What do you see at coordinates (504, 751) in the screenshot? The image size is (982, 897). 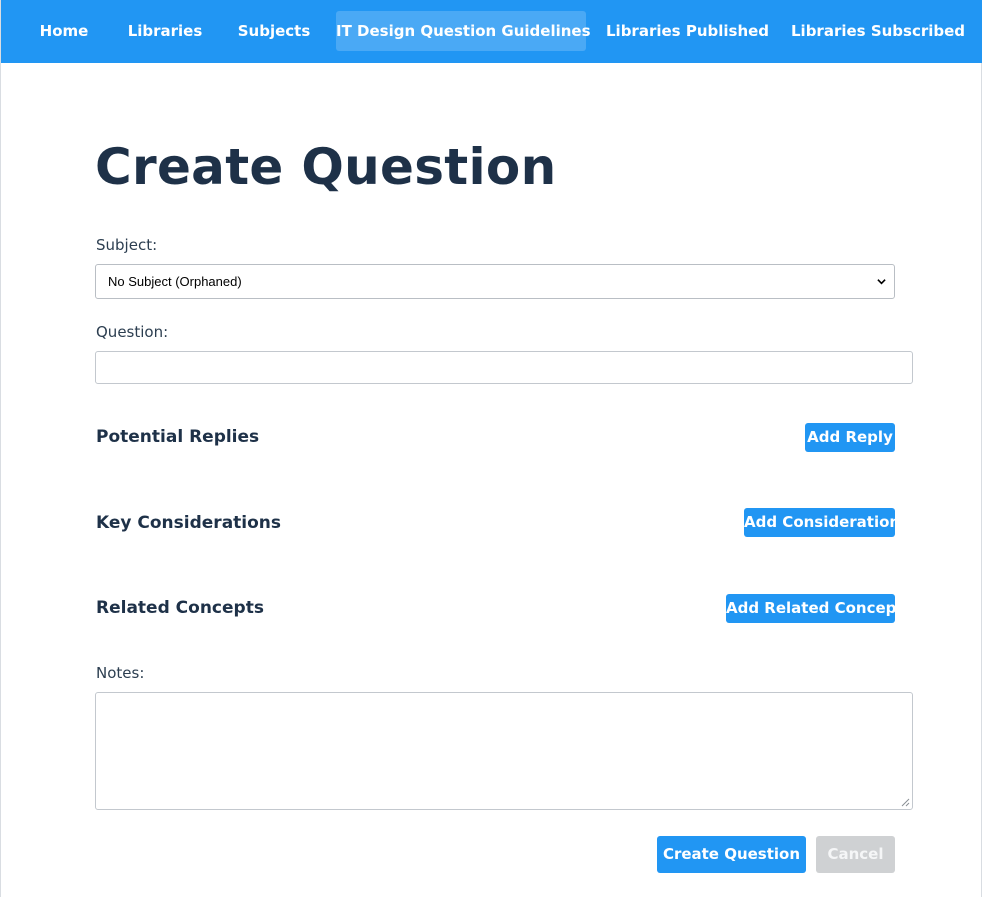 I see `notes-textarea` at bounding box center [504, 751].